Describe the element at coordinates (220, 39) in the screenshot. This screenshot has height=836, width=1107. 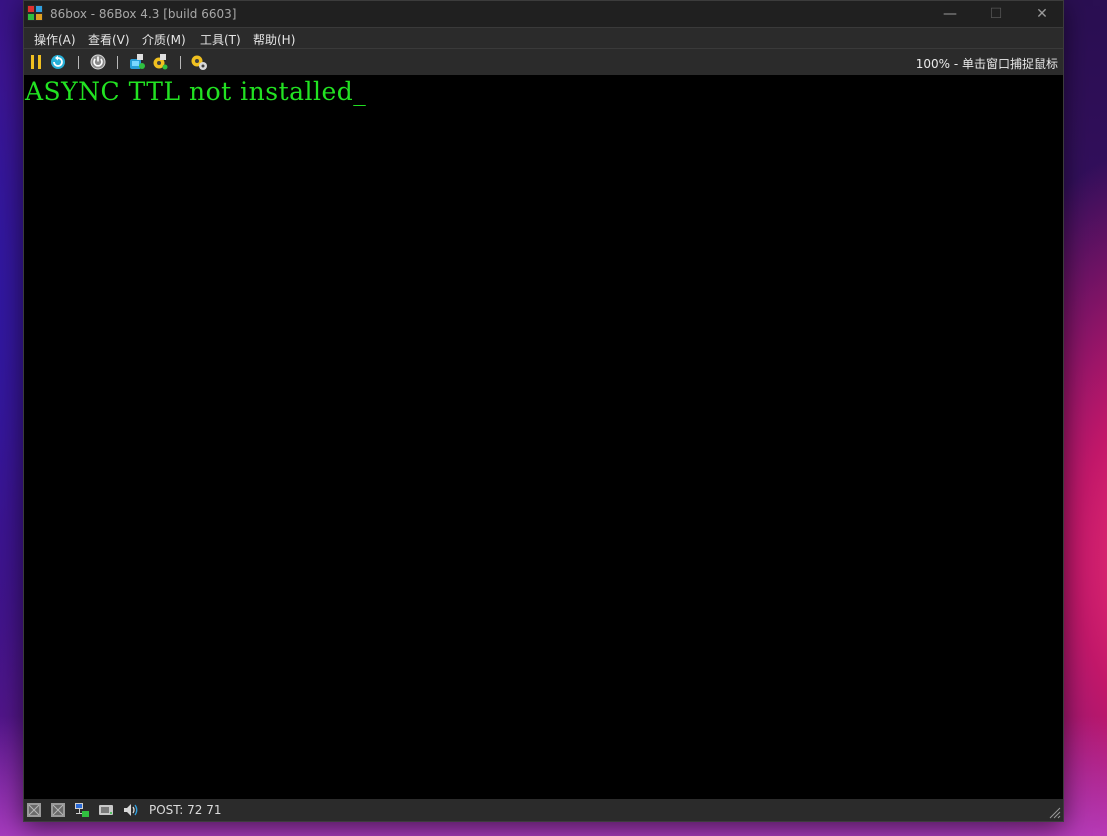
I see `menu-tools: 工具(T)` at that location.